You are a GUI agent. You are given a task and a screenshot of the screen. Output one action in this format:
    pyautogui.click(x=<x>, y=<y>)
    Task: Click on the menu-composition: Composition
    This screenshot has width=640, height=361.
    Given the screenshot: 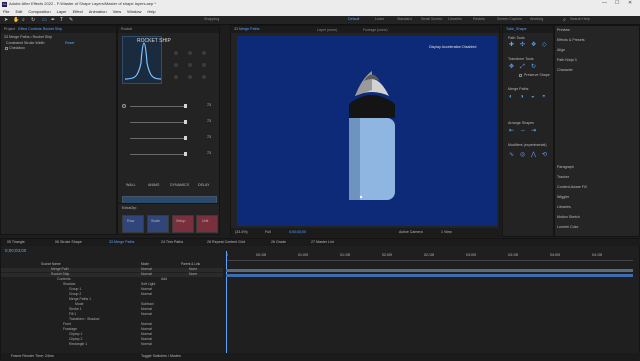 What is the action you would take?
    pyautogui.click(x=39, y=12)
    